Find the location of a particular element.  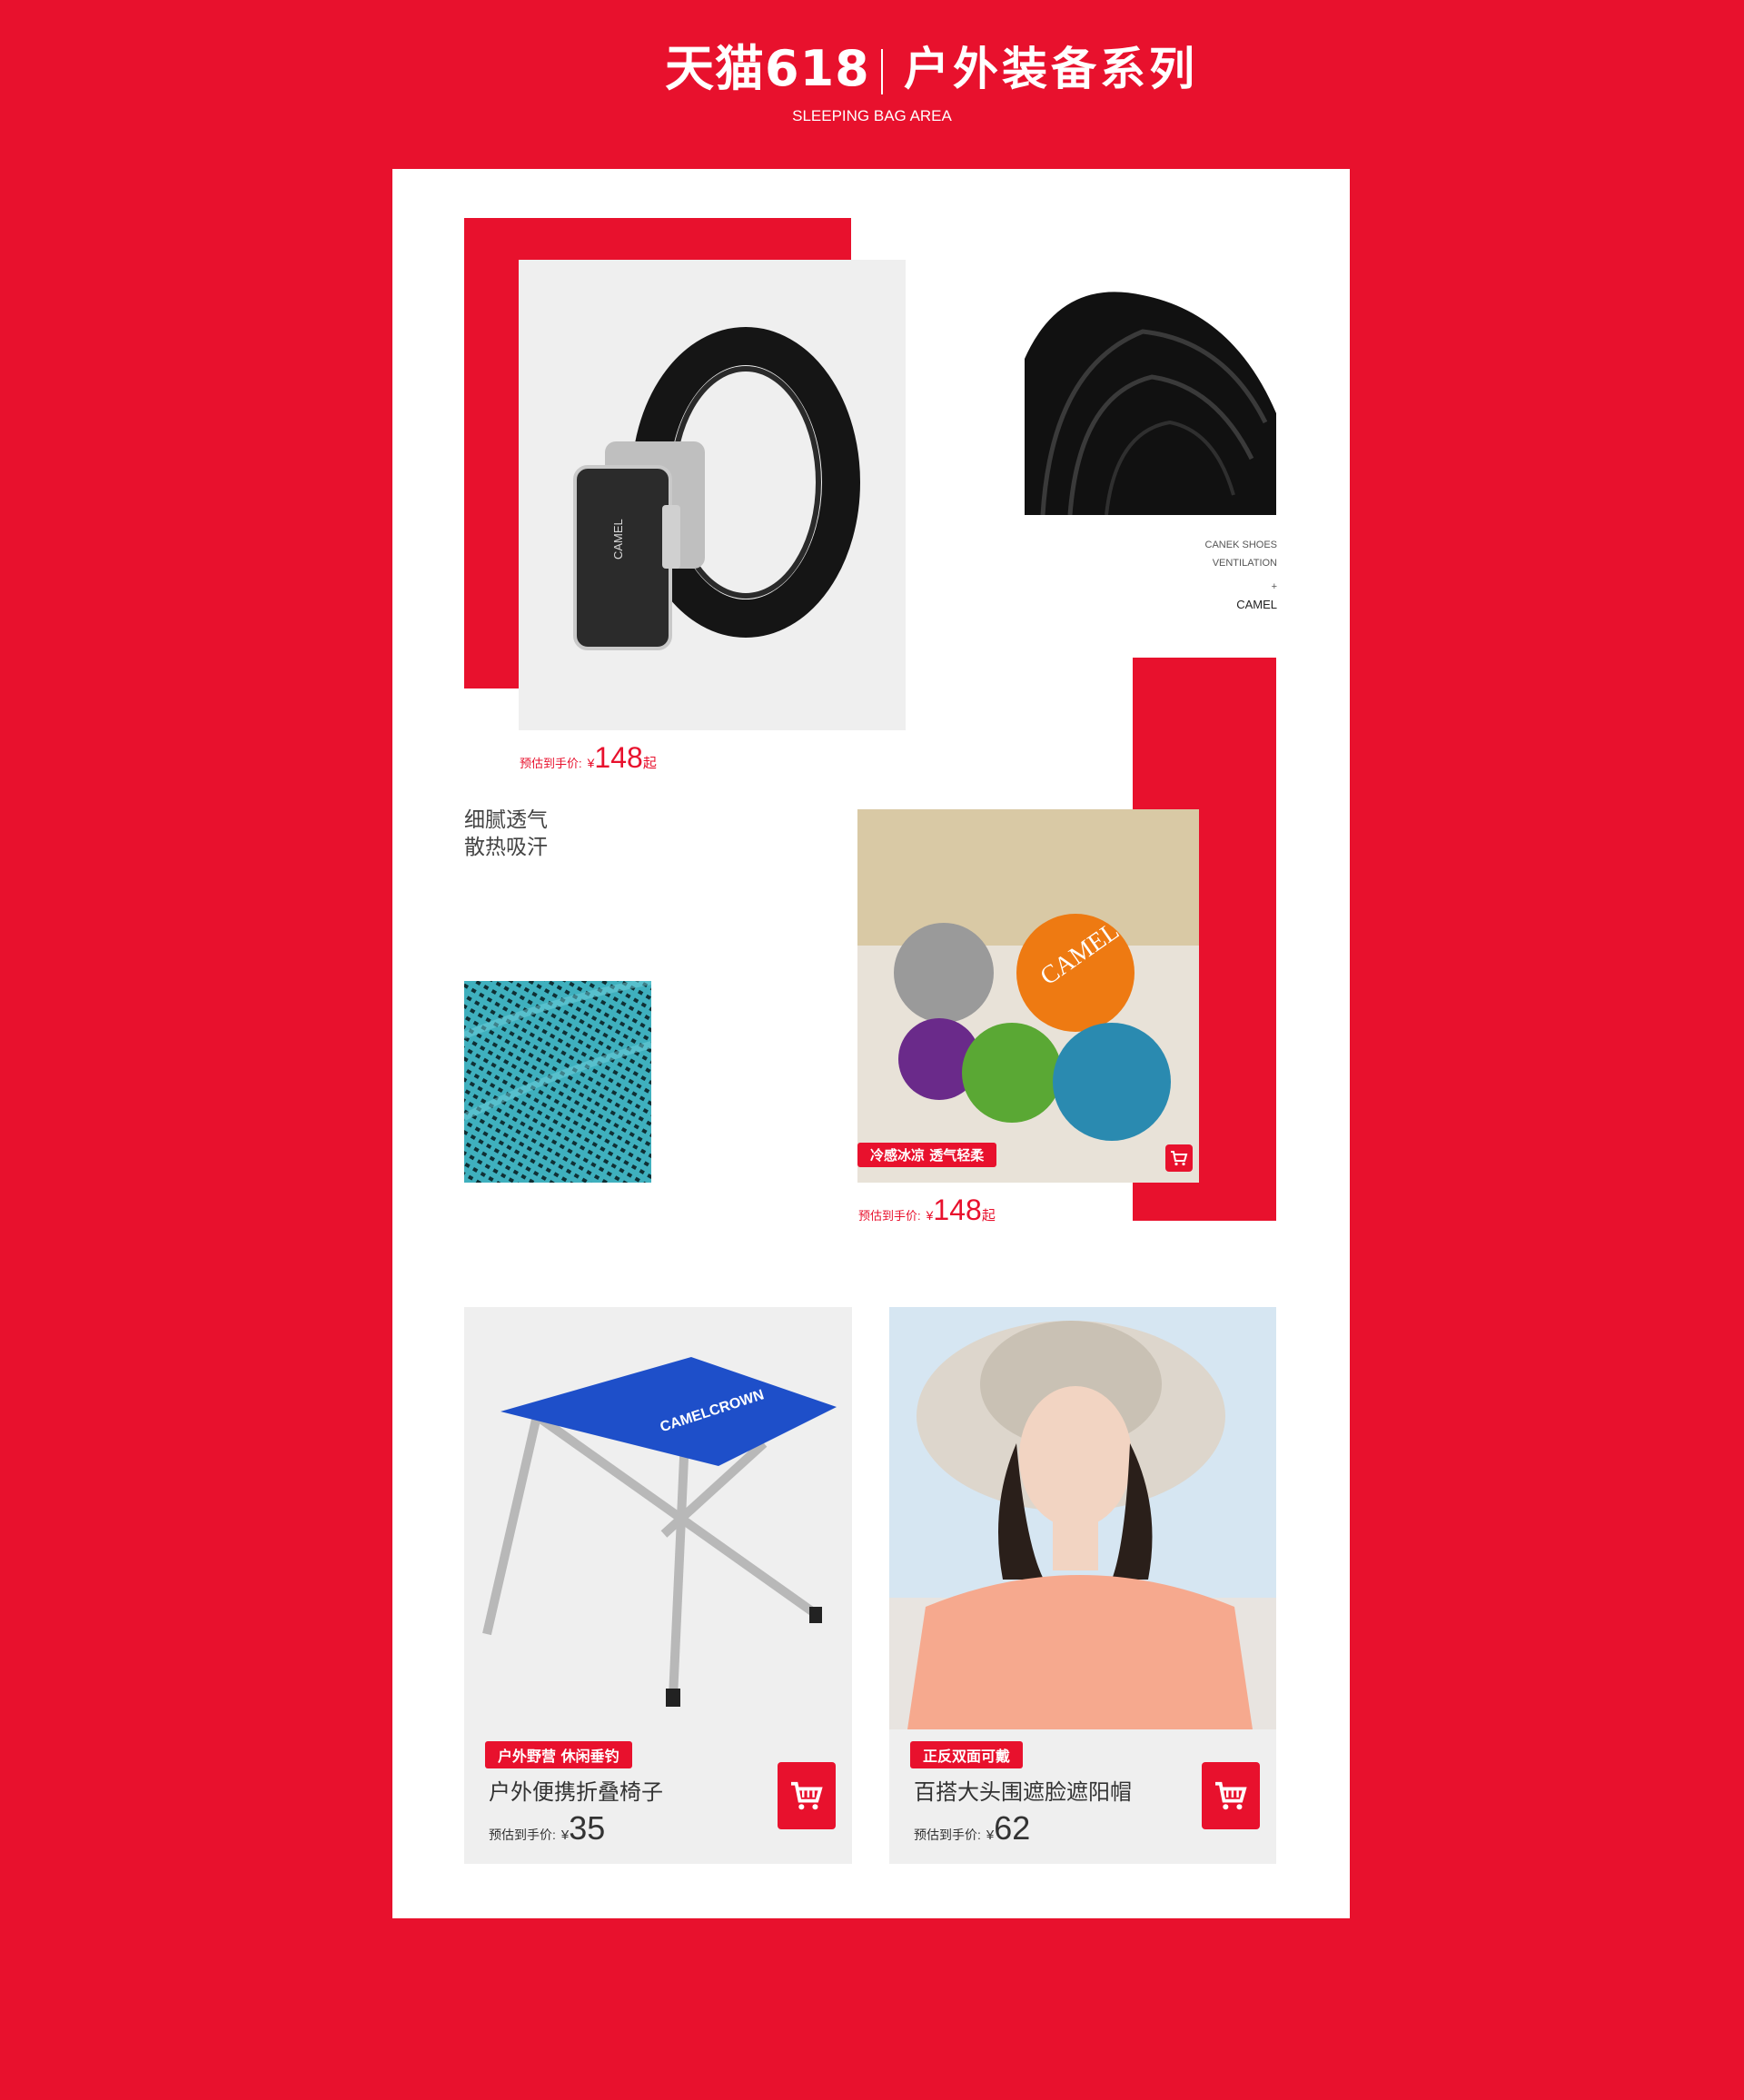

towel-price: 预估到手价: ¥148起 is located at coordinates (927, 1210).